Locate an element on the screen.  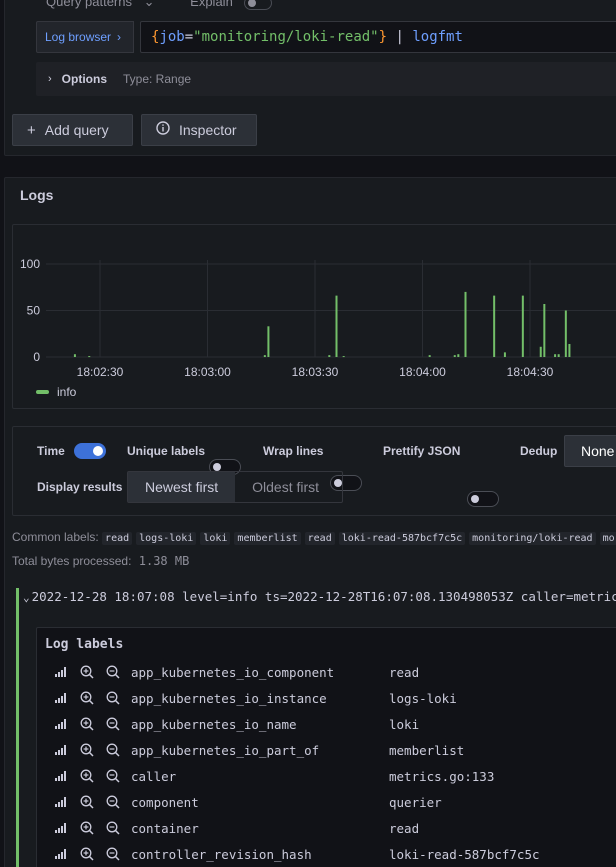
query-input: {job = "monitoring/loki-read"} | logfmt is located at coordinates (378, 37).